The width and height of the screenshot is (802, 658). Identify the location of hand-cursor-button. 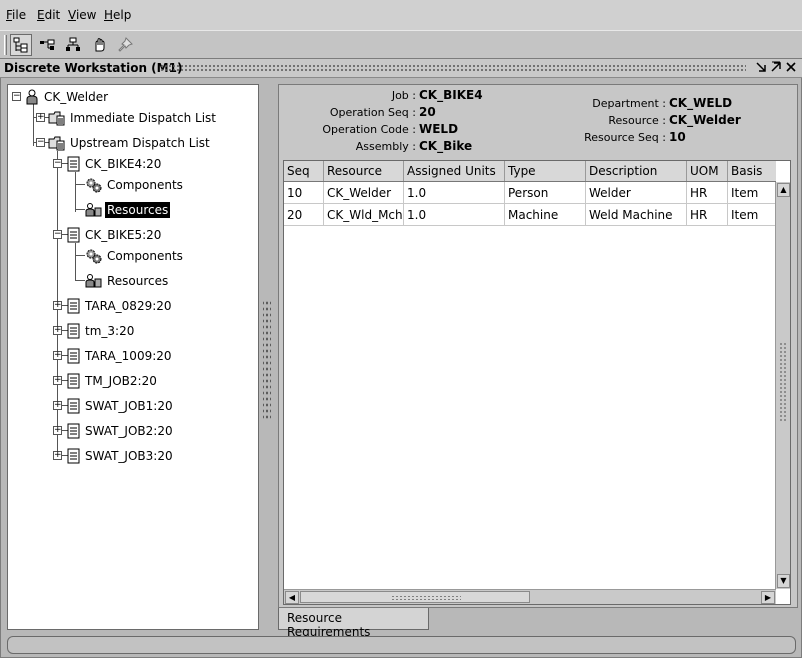
(99, 45).